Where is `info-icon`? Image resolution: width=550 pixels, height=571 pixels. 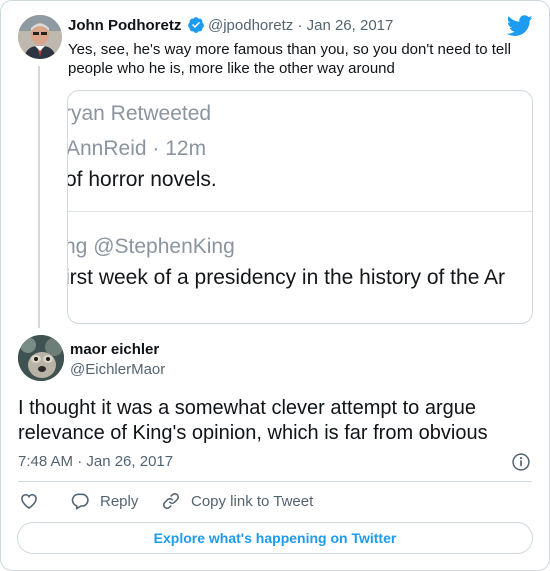
info-icon is located at coordinates (521, 462).